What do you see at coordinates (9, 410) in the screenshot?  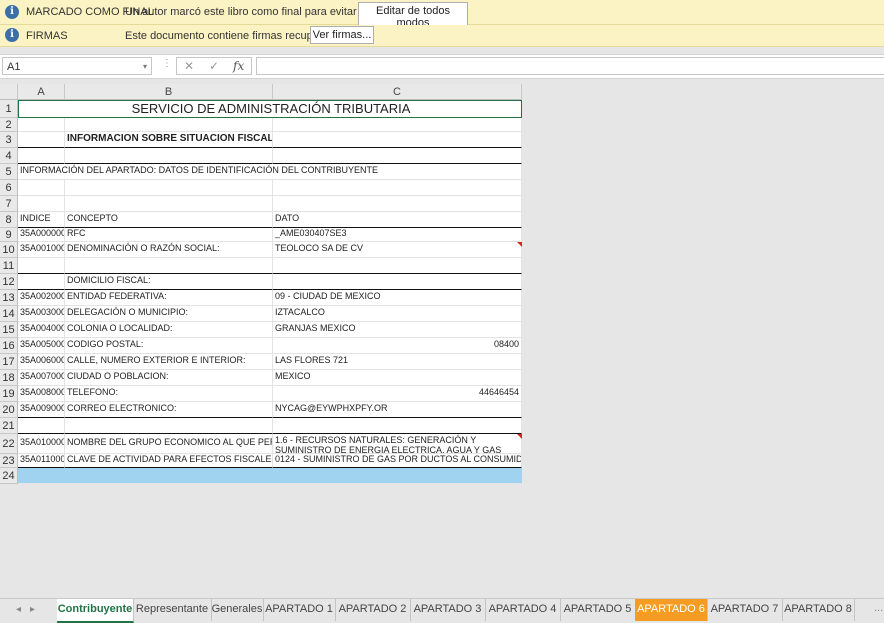 I see `row-header: 20` at bounding box center [9, 410].